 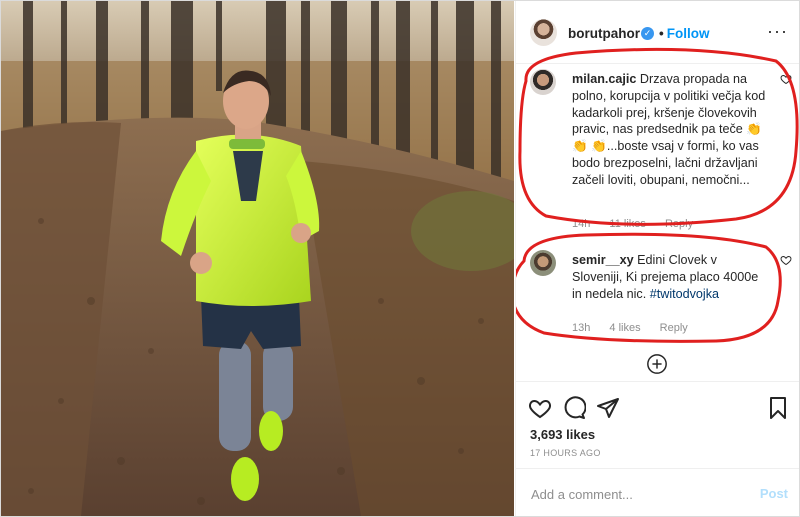 What do you see at coordinates (624, 328) in the screenshot?
I see `comment-likes: 4 likes` at bounding box center [624, 328].